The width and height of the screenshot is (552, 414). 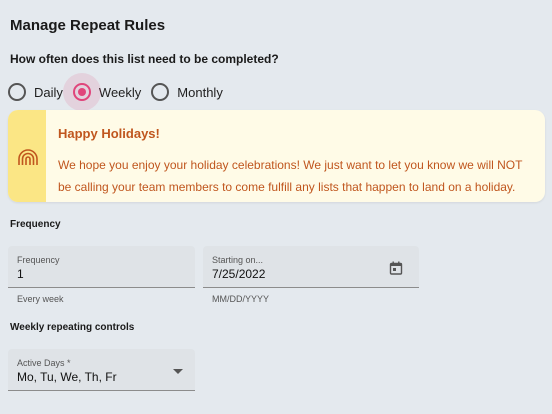 I want to click on frequency-field-value: 1, so click(x=20, y=274).